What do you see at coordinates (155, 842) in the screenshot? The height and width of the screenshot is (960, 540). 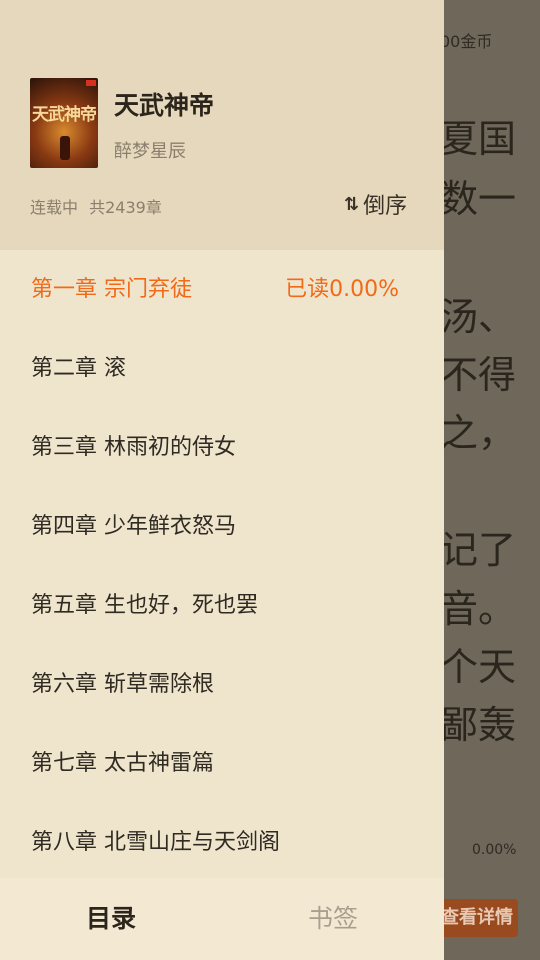 I see `chapter-title: 第八章 北雪山庄与天剑阁` at bounding box center [155, 842].